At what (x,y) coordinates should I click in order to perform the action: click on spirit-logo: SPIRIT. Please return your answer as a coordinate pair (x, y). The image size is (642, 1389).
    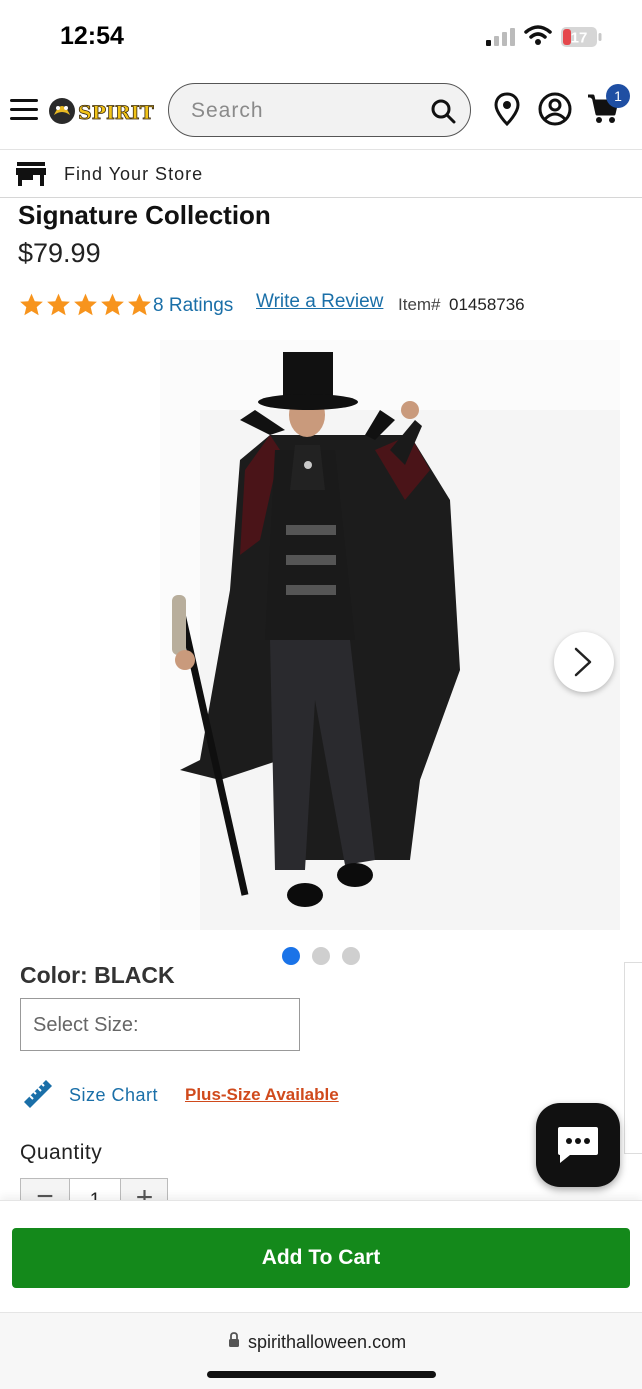
    Looking at the image, I should click on (102, 111).